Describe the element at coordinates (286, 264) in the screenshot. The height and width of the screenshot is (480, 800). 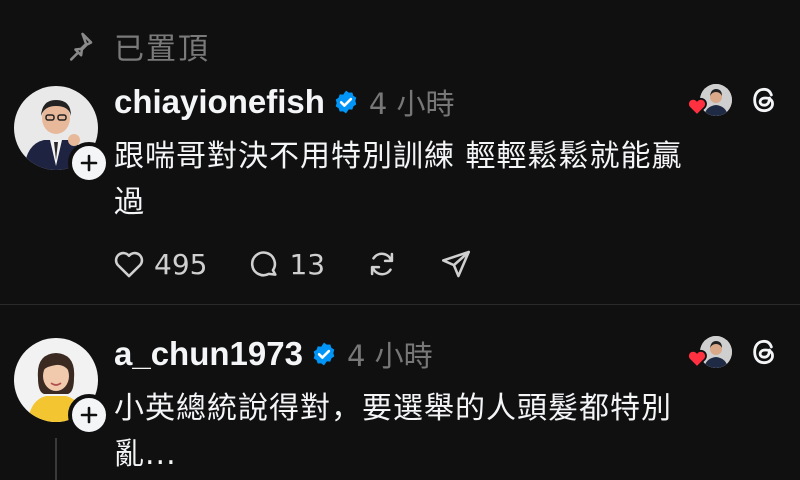
I see `reply-button: 13` at that location.